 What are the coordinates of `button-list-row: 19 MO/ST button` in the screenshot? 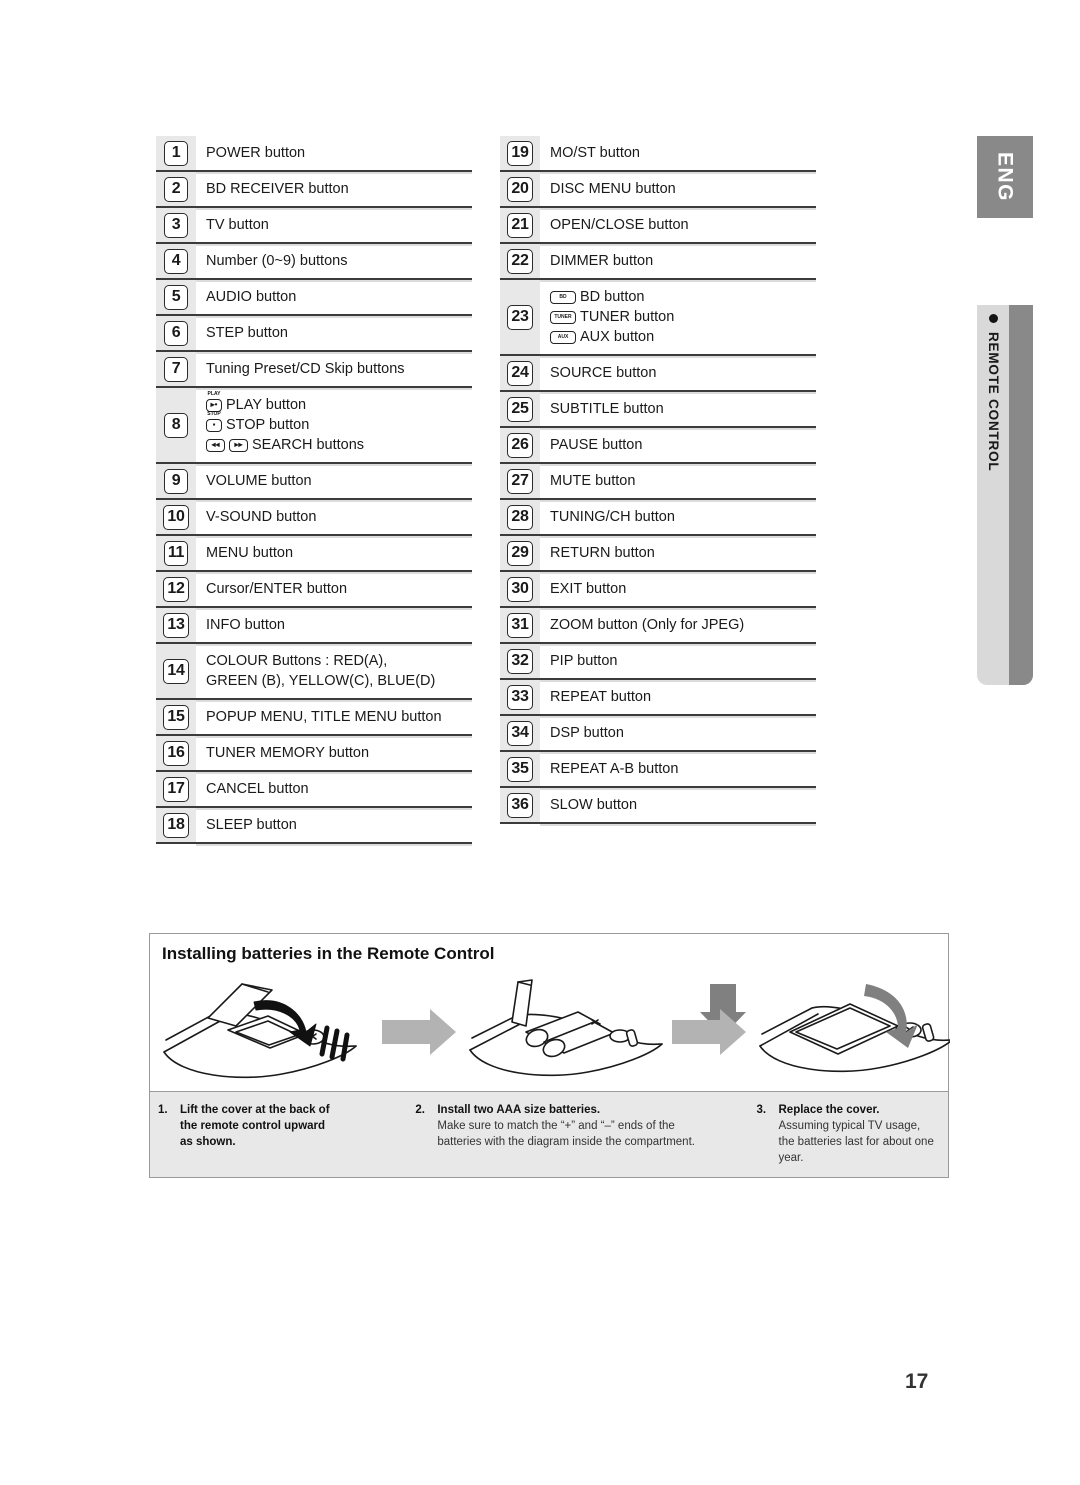 It's located at (658, 155).